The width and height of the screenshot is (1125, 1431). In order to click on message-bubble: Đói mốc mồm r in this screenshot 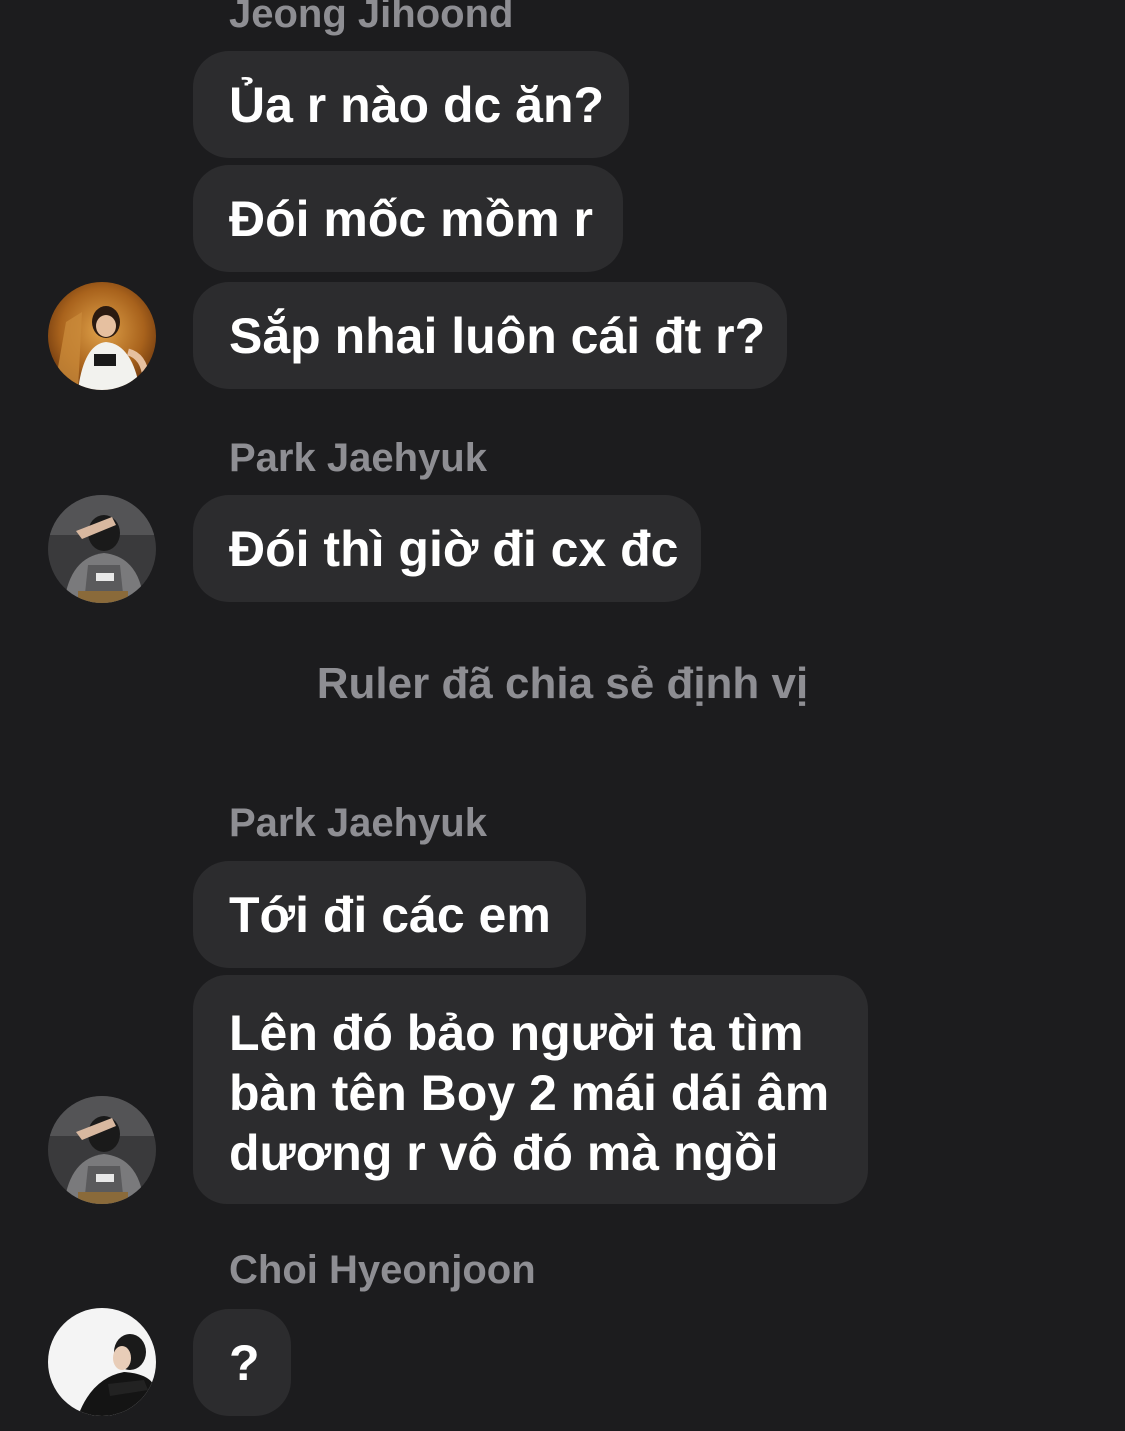, I will do `click(408, 218)`.